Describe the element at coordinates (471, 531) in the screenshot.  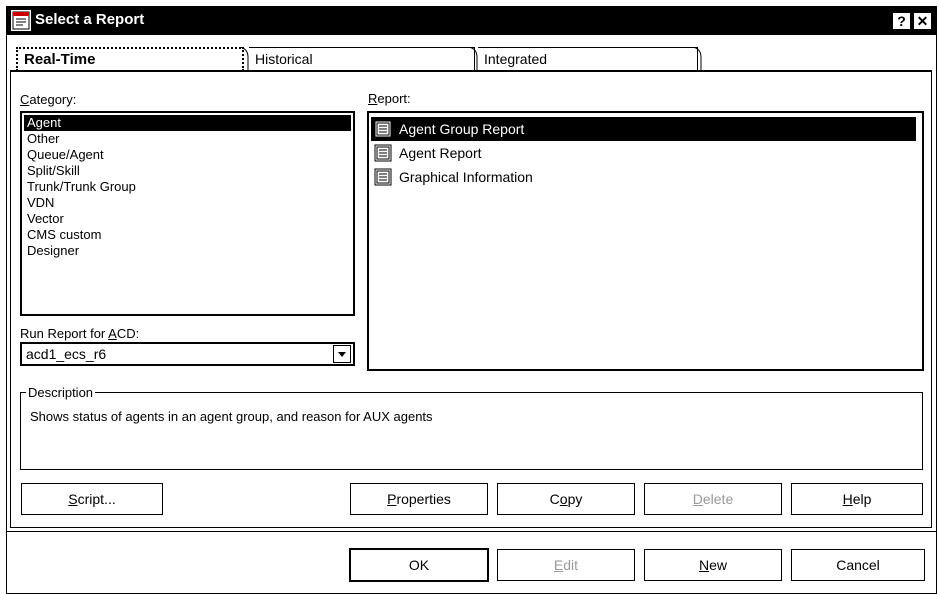
I see `divider` at that location.